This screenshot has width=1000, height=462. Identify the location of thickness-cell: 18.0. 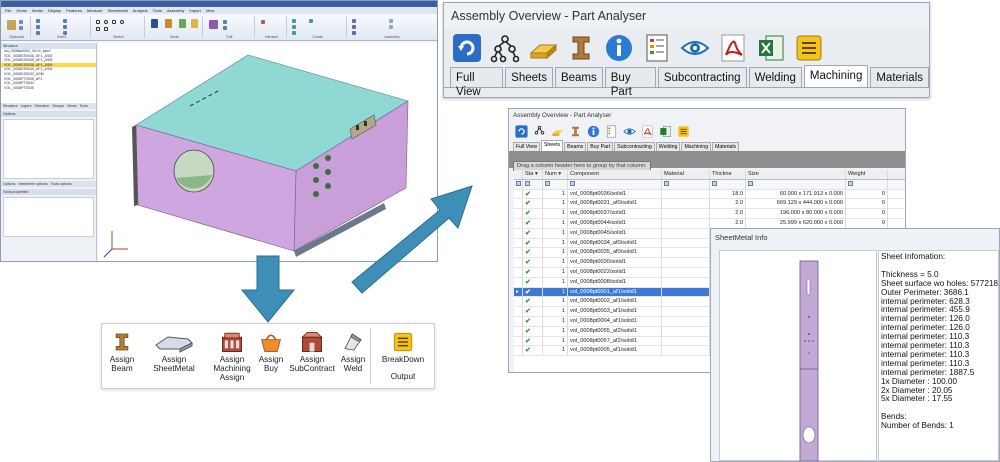
(728, 194).